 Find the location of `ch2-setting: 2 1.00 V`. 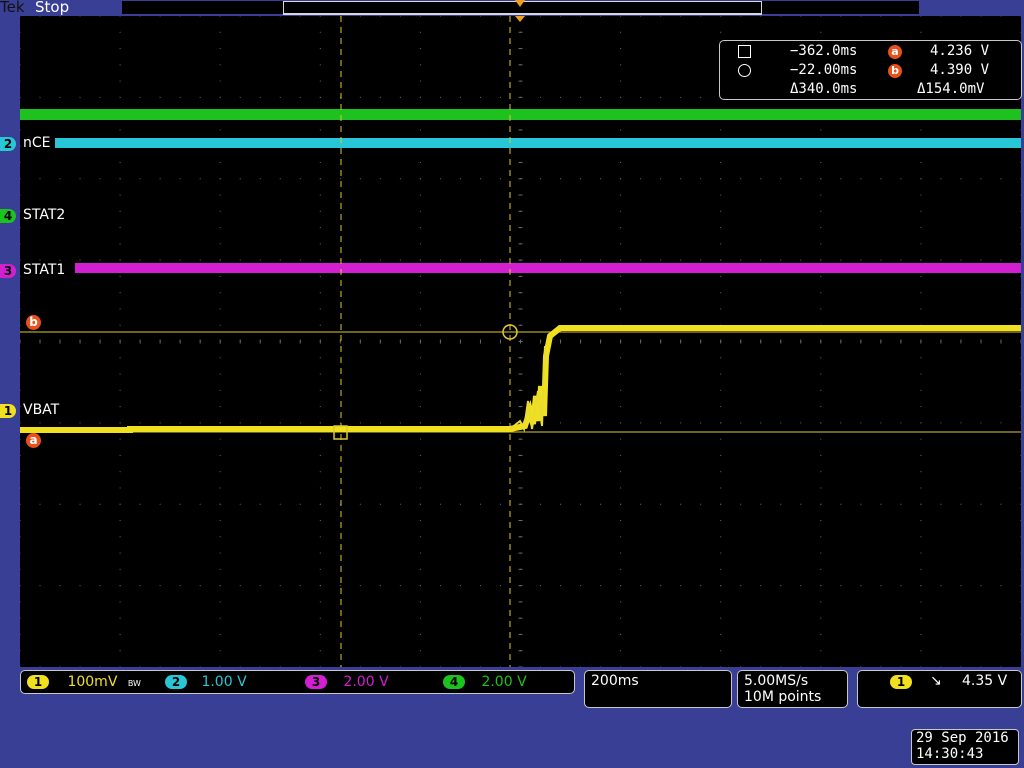

ch2-setting: 2 1.00 V is located at coordinates (206, 682).